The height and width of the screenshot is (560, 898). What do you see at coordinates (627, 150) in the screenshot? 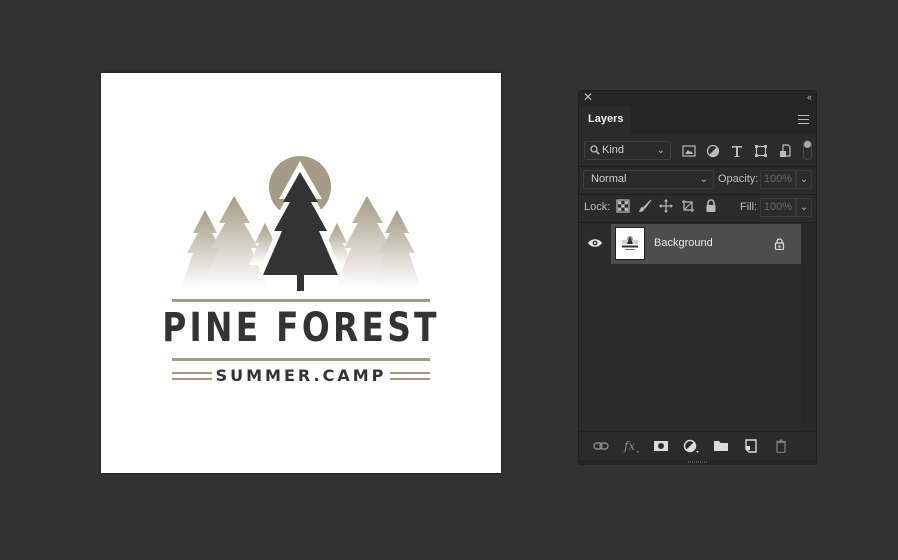
I see `filter-kind-dropdown: Kind ⌄` at bounding box center [627, 150].